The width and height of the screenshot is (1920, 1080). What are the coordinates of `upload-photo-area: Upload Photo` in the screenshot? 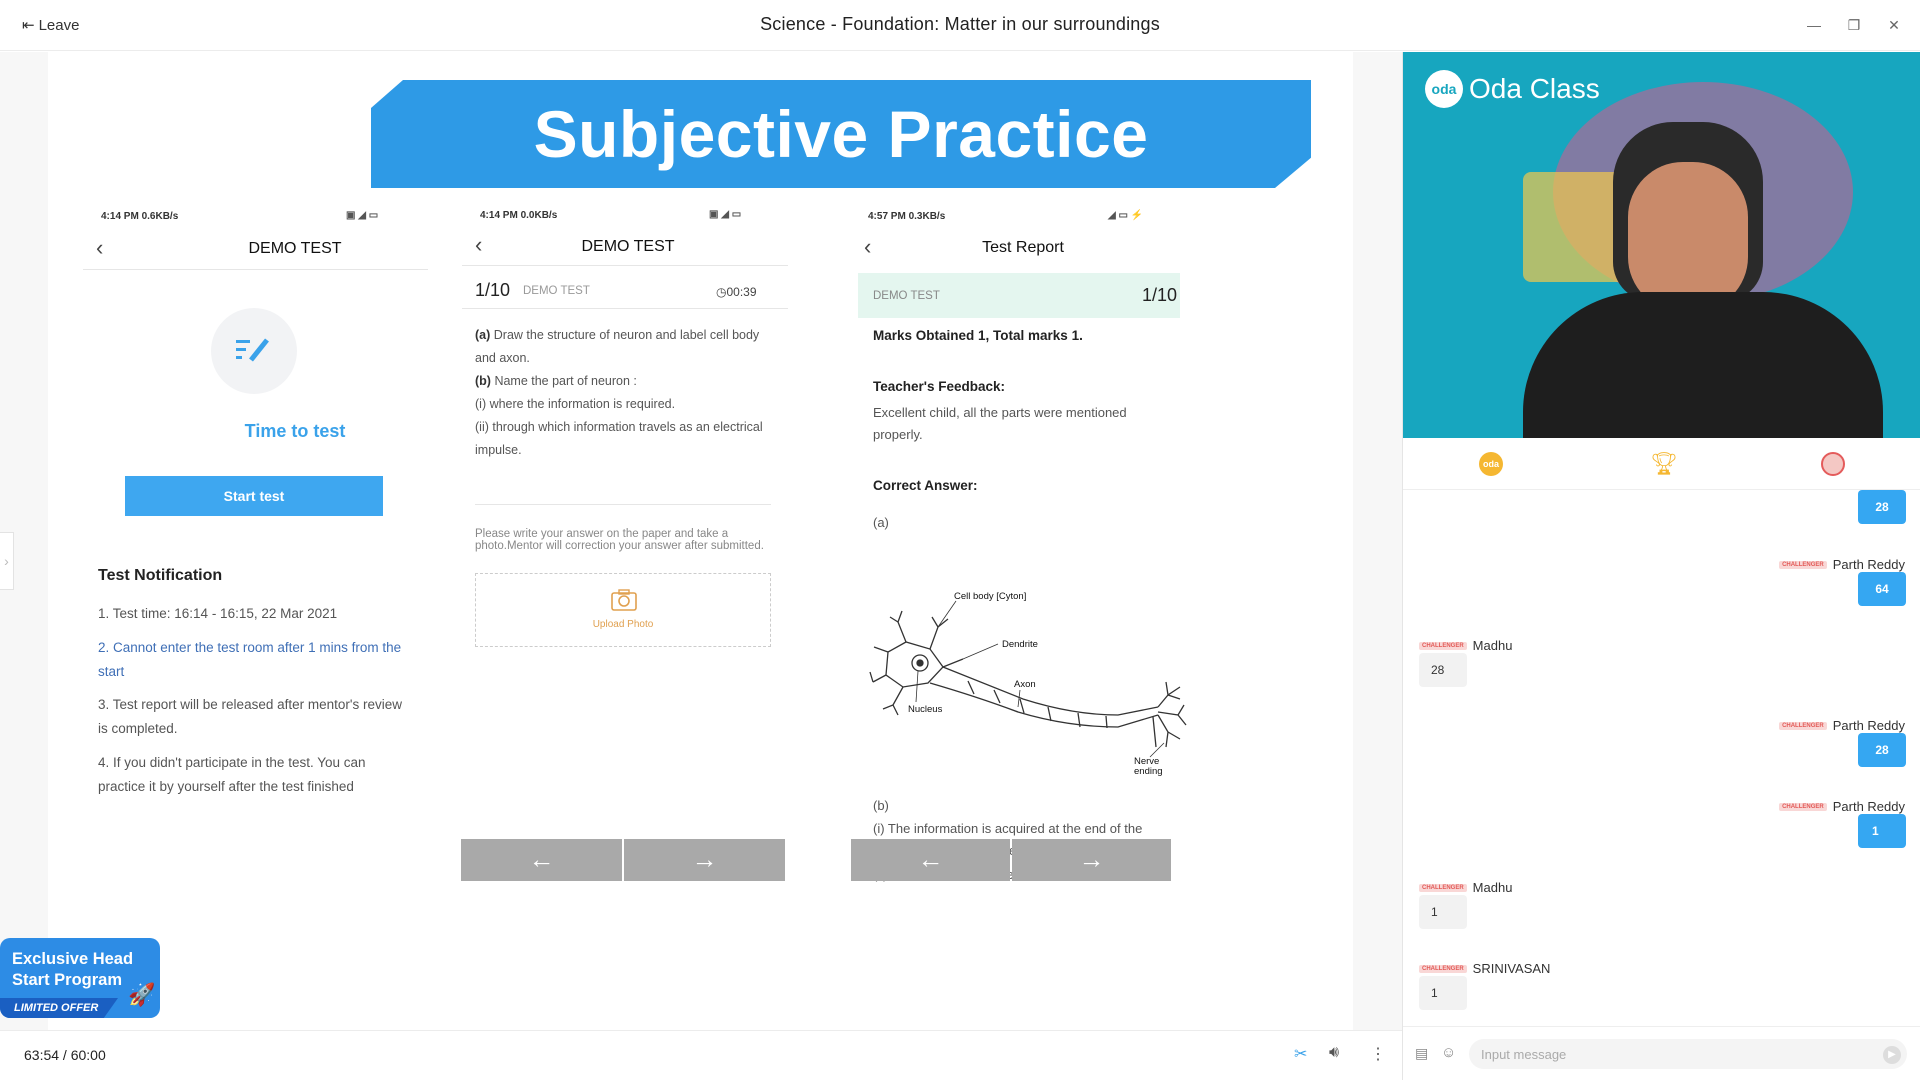 It's located at (623, 610).